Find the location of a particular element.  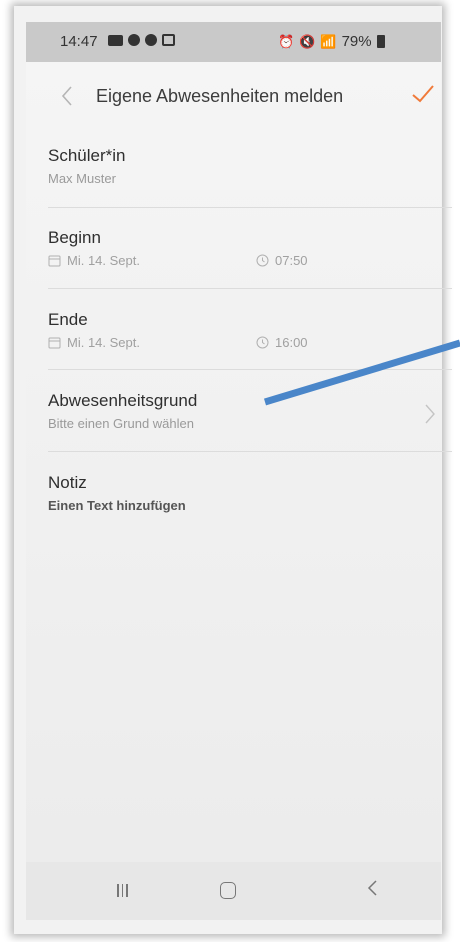

back-nav-icon is located at coordinates (372, 891).